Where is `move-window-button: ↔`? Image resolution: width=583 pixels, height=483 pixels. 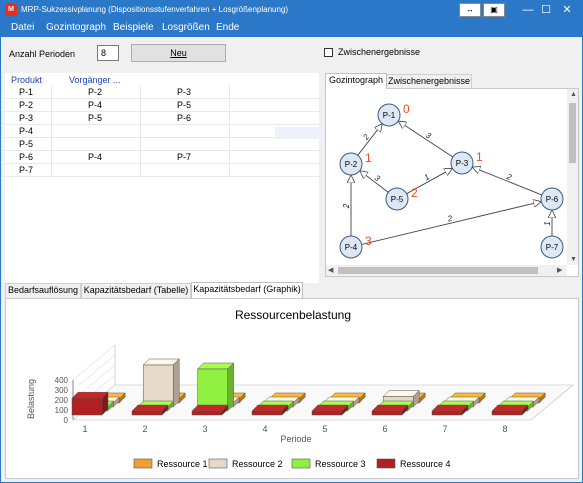
move-window-button: ↔ is located at coordinates (470, 10).